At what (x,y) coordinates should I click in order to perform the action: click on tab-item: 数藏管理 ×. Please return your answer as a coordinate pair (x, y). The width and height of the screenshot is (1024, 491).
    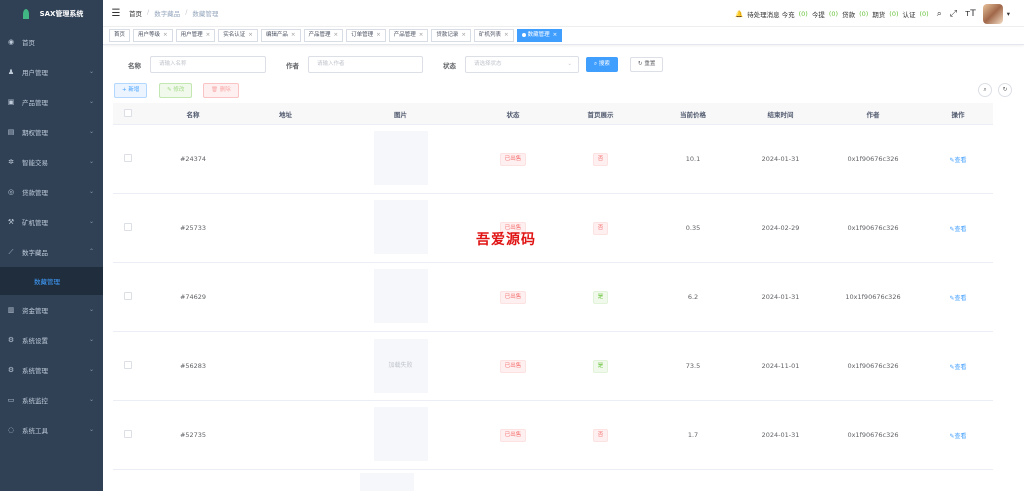
    Looking at the image, I should click on (539, 35).